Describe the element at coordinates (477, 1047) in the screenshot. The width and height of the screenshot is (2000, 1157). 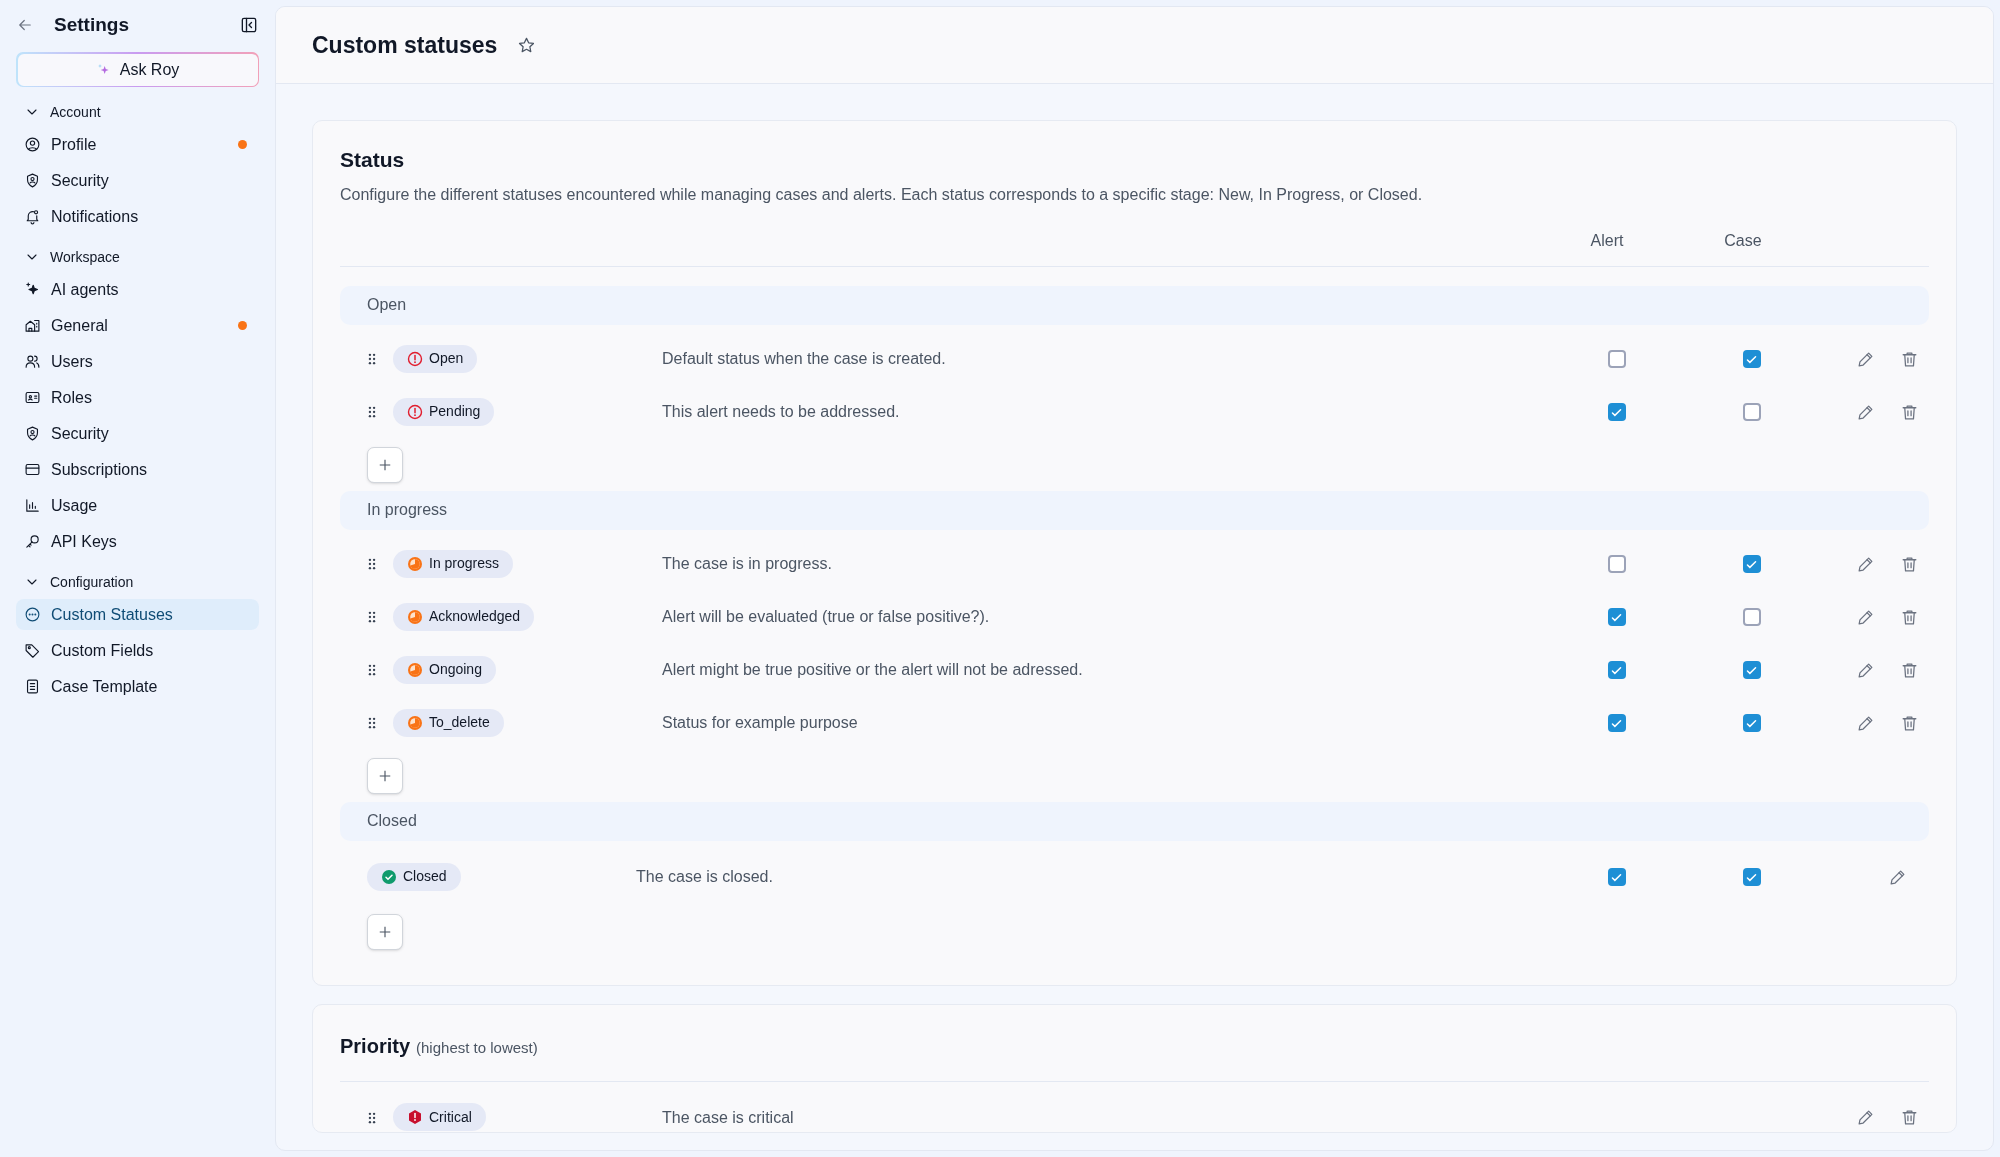
I see `card-subtitle: (highest to lowest)` at that location.